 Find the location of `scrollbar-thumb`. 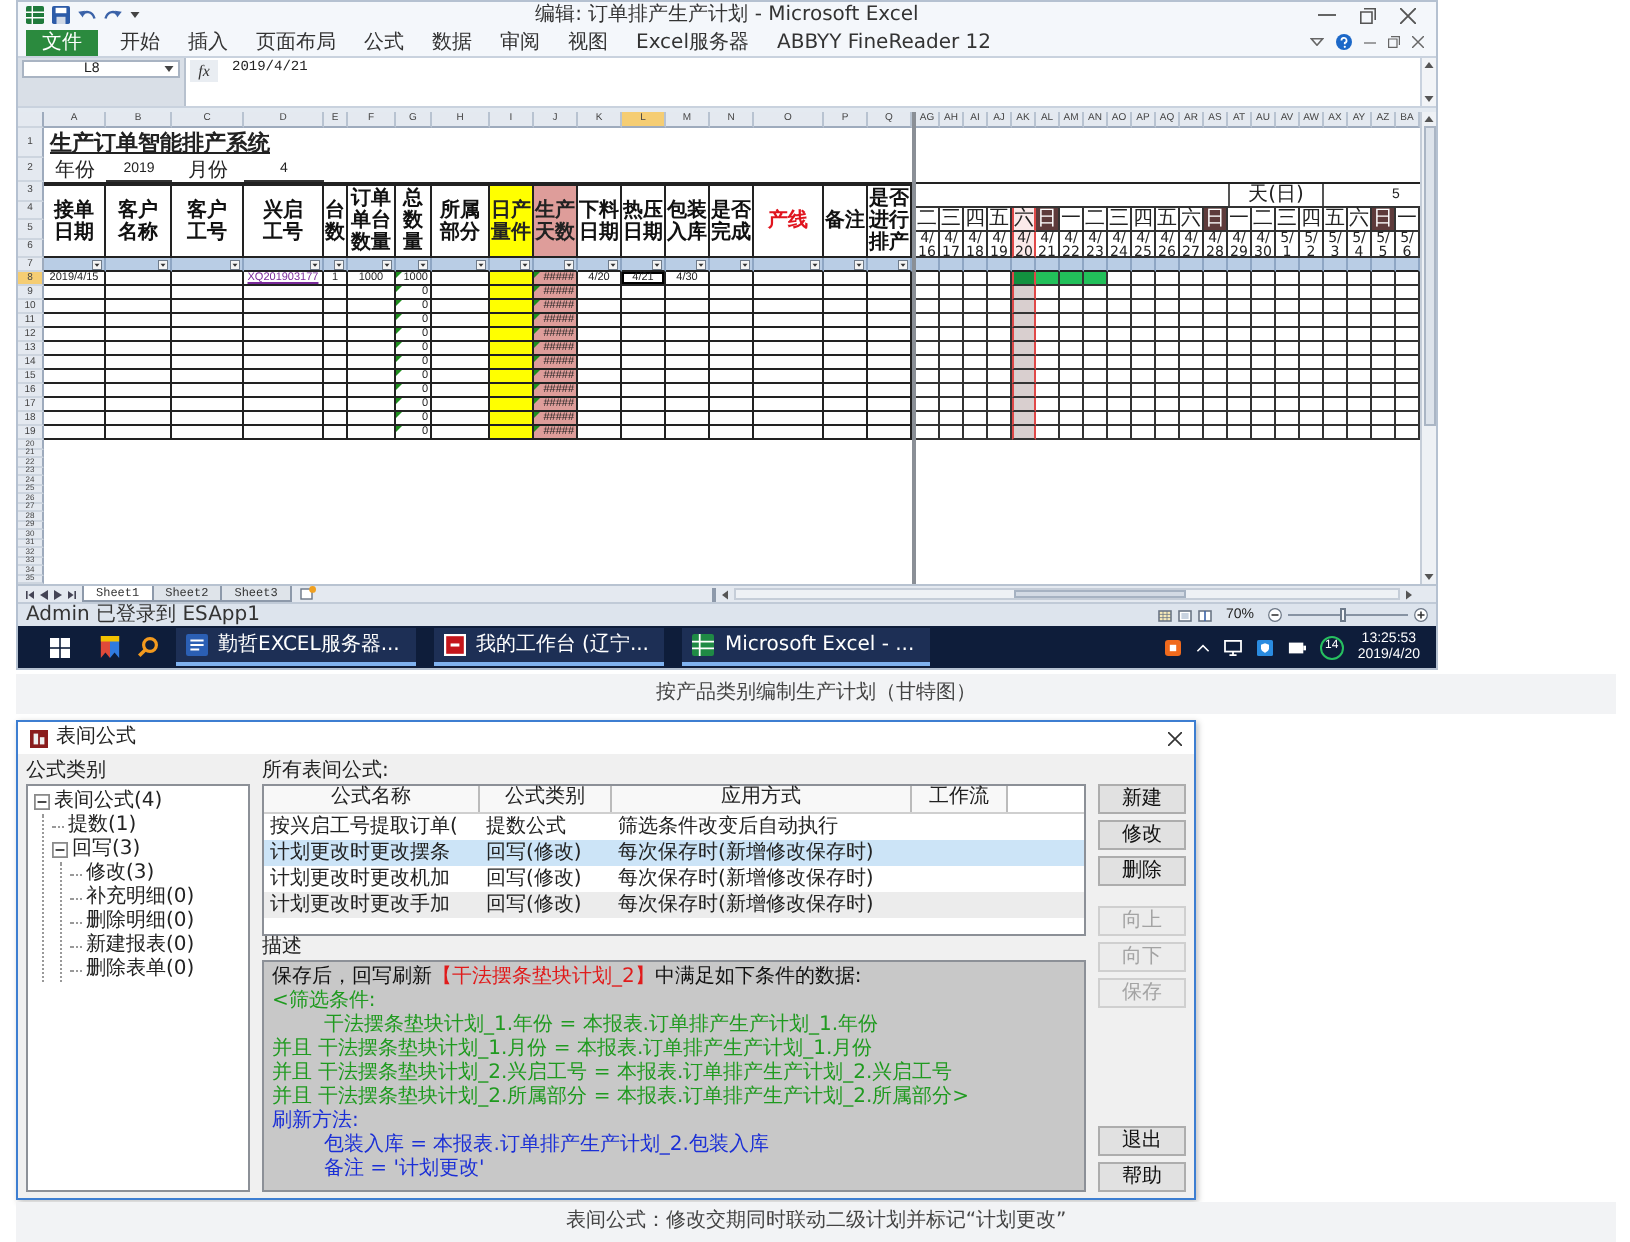

scrollbar-thumb is located at coordinates (1100, 594).